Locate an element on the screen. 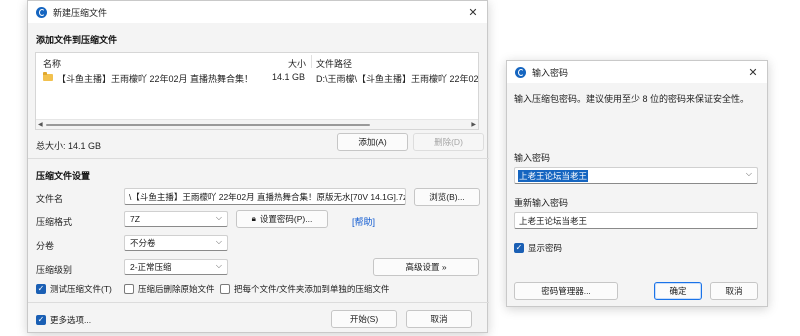  delete-source-checkbox: 压缩后删除原始文件 is located at coordinates (169, 289).